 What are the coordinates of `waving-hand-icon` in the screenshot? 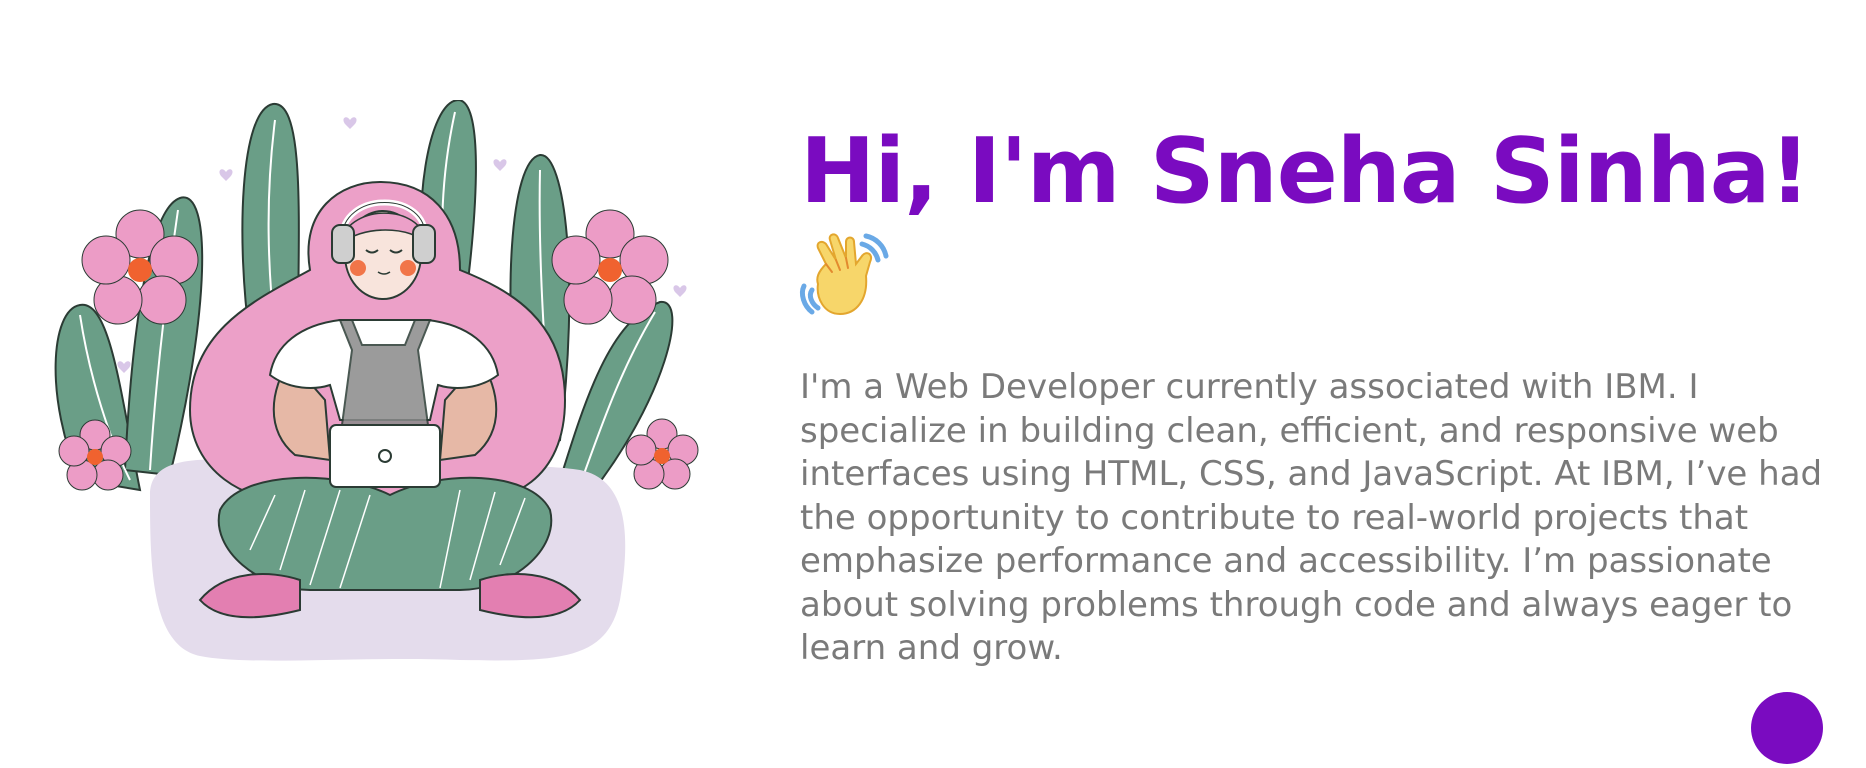 It's located at (844, 274).